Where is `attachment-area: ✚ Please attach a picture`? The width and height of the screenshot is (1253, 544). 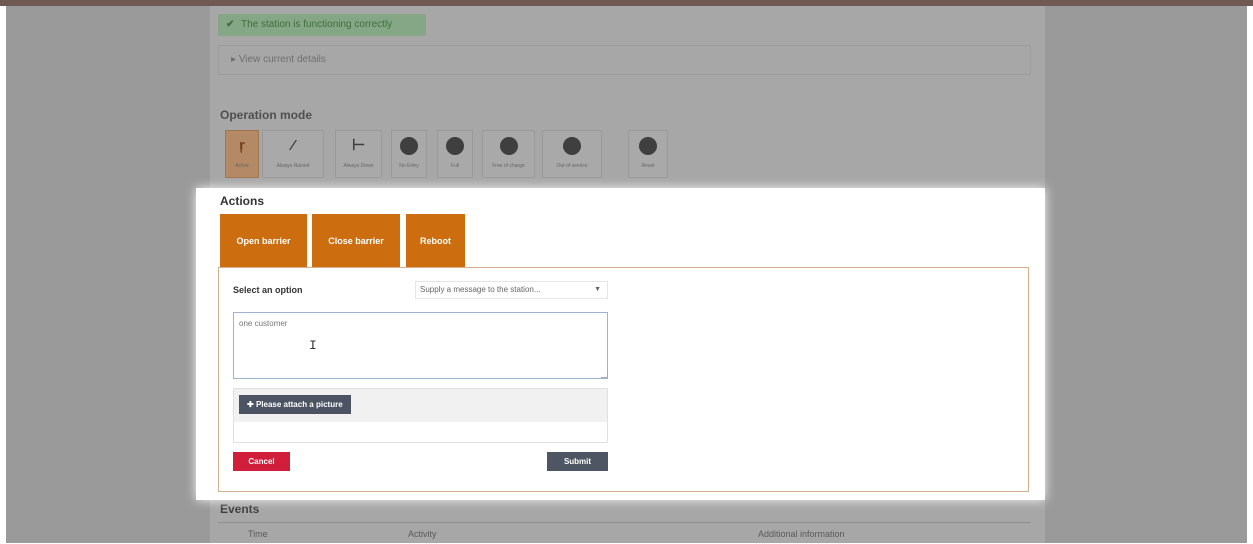 attachment-area: ✚ Please attach a picture is located at coordinates (420, 415).